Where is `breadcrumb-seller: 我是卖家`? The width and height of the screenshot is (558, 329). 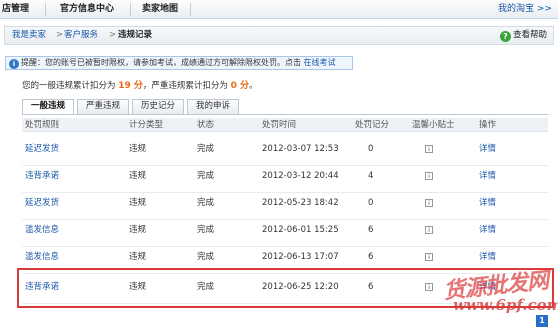
breadcrumb-seller: 我是卖家 is located at coordinates (29, 35).